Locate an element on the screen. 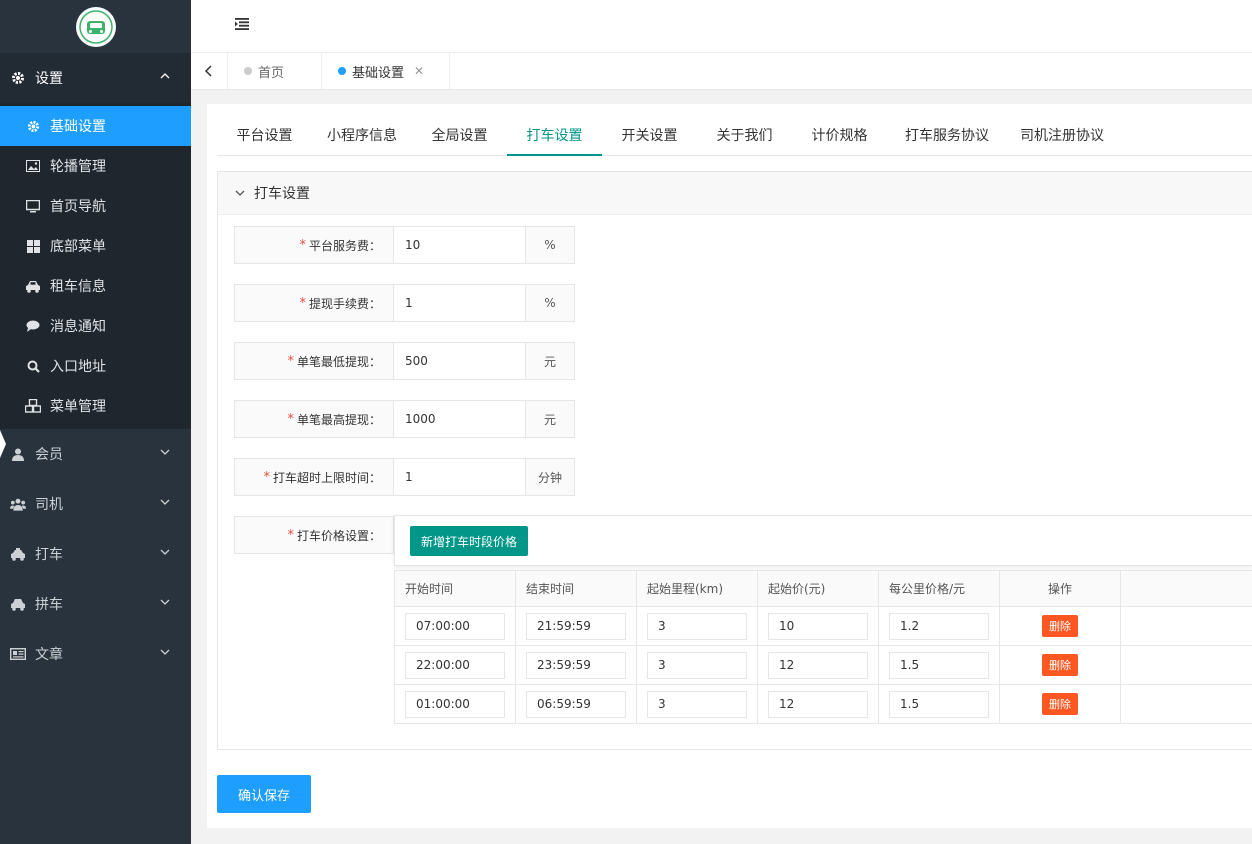 The image size is (1252, 844). page-tab-label: 基础设置 is located at coordinates (378, 73).